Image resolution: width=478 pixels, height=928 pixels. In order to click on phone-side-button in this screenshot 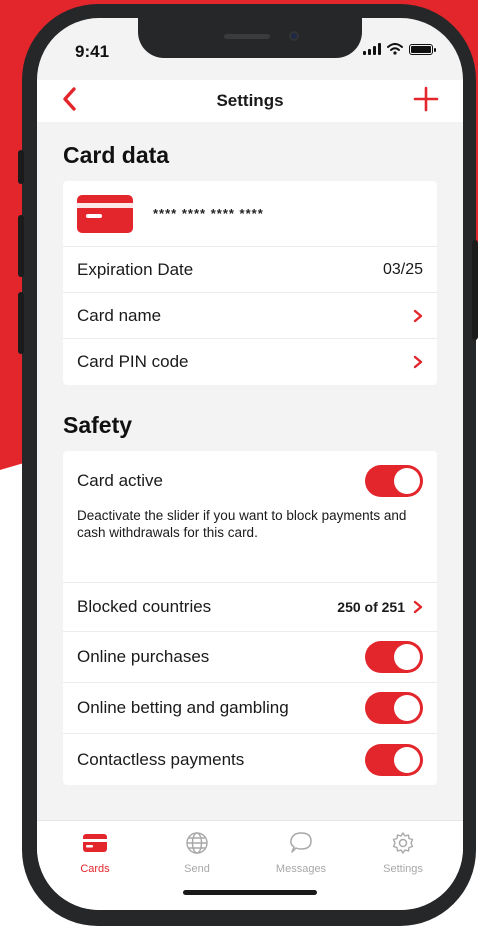, I will do `click(21, 167)`.